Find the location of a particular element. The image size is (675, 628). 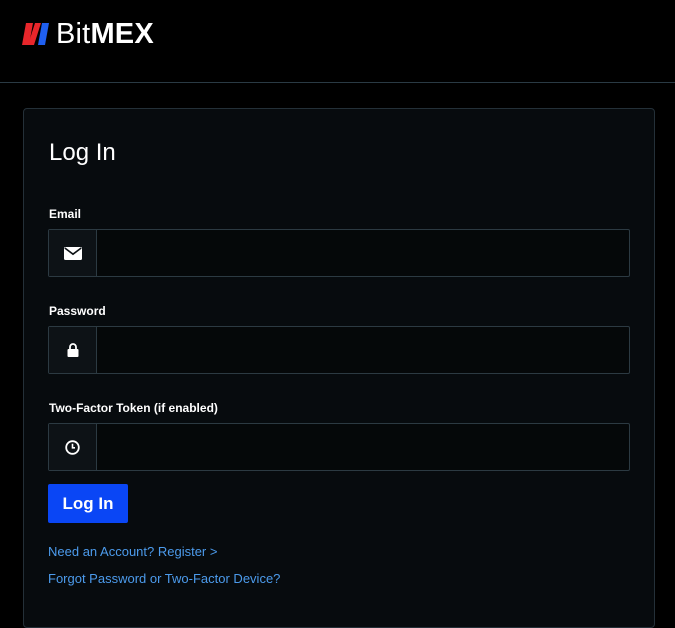

bitmex-logo: BitMEX is located at coordinates (88, 34).